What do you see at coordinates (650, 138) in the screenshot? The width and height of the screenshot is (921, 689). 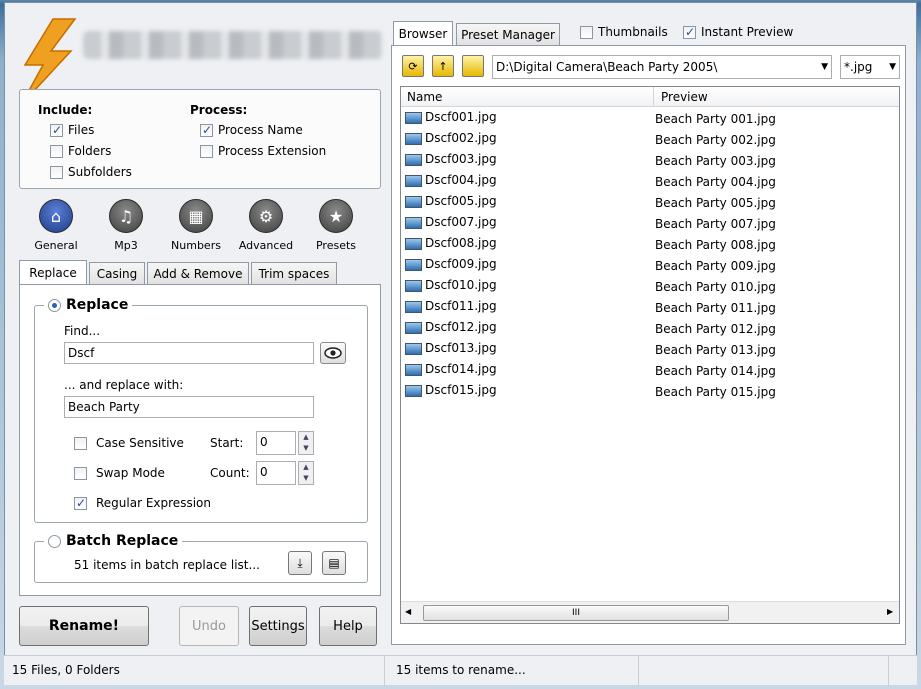 I see `table-row: Dscf002.jpg Beach Party 002.jpg` at bounding box center [650, 138].